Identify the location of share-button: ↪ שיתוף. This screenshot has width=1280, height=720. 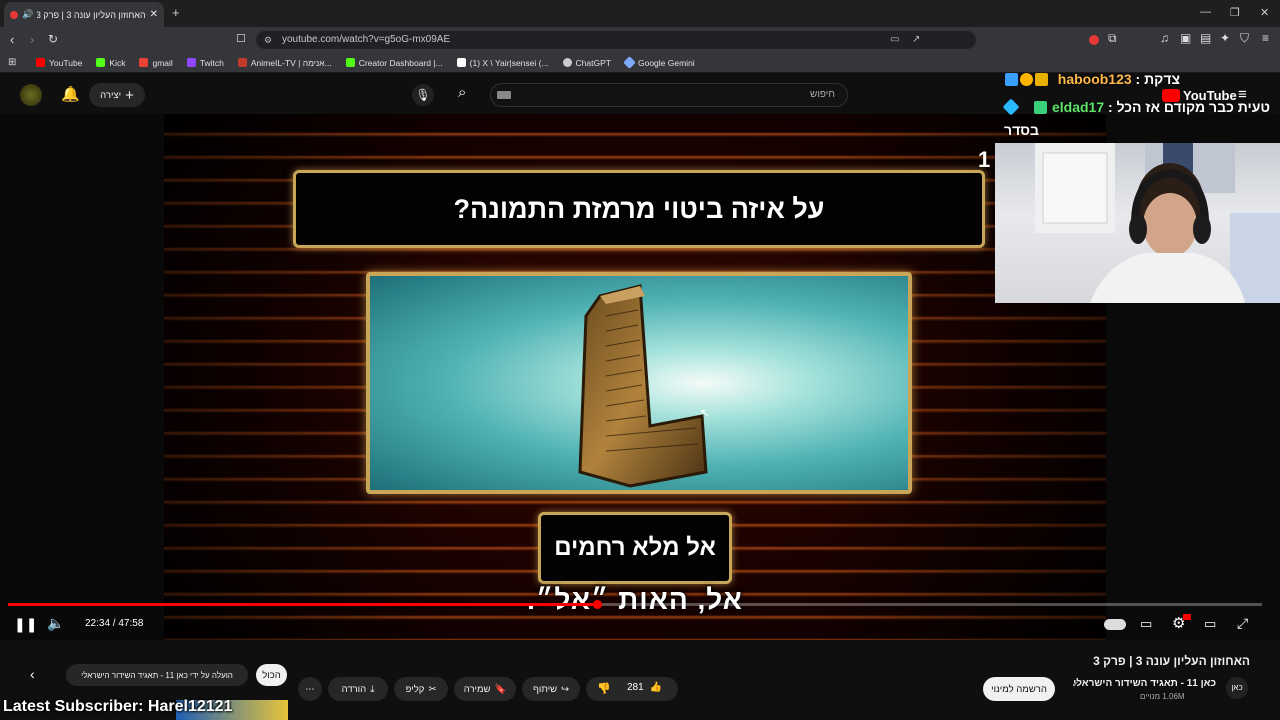
(551, 689).